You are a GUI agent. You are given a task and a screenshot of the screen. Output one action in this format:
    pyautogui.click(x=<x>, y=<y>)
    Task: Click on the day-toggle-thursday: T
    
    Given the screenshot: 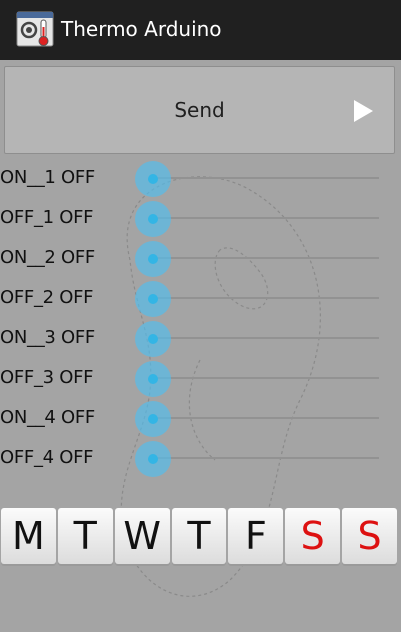 What is the action you would take?
    pyautogui.click(x=199, y=536)
    